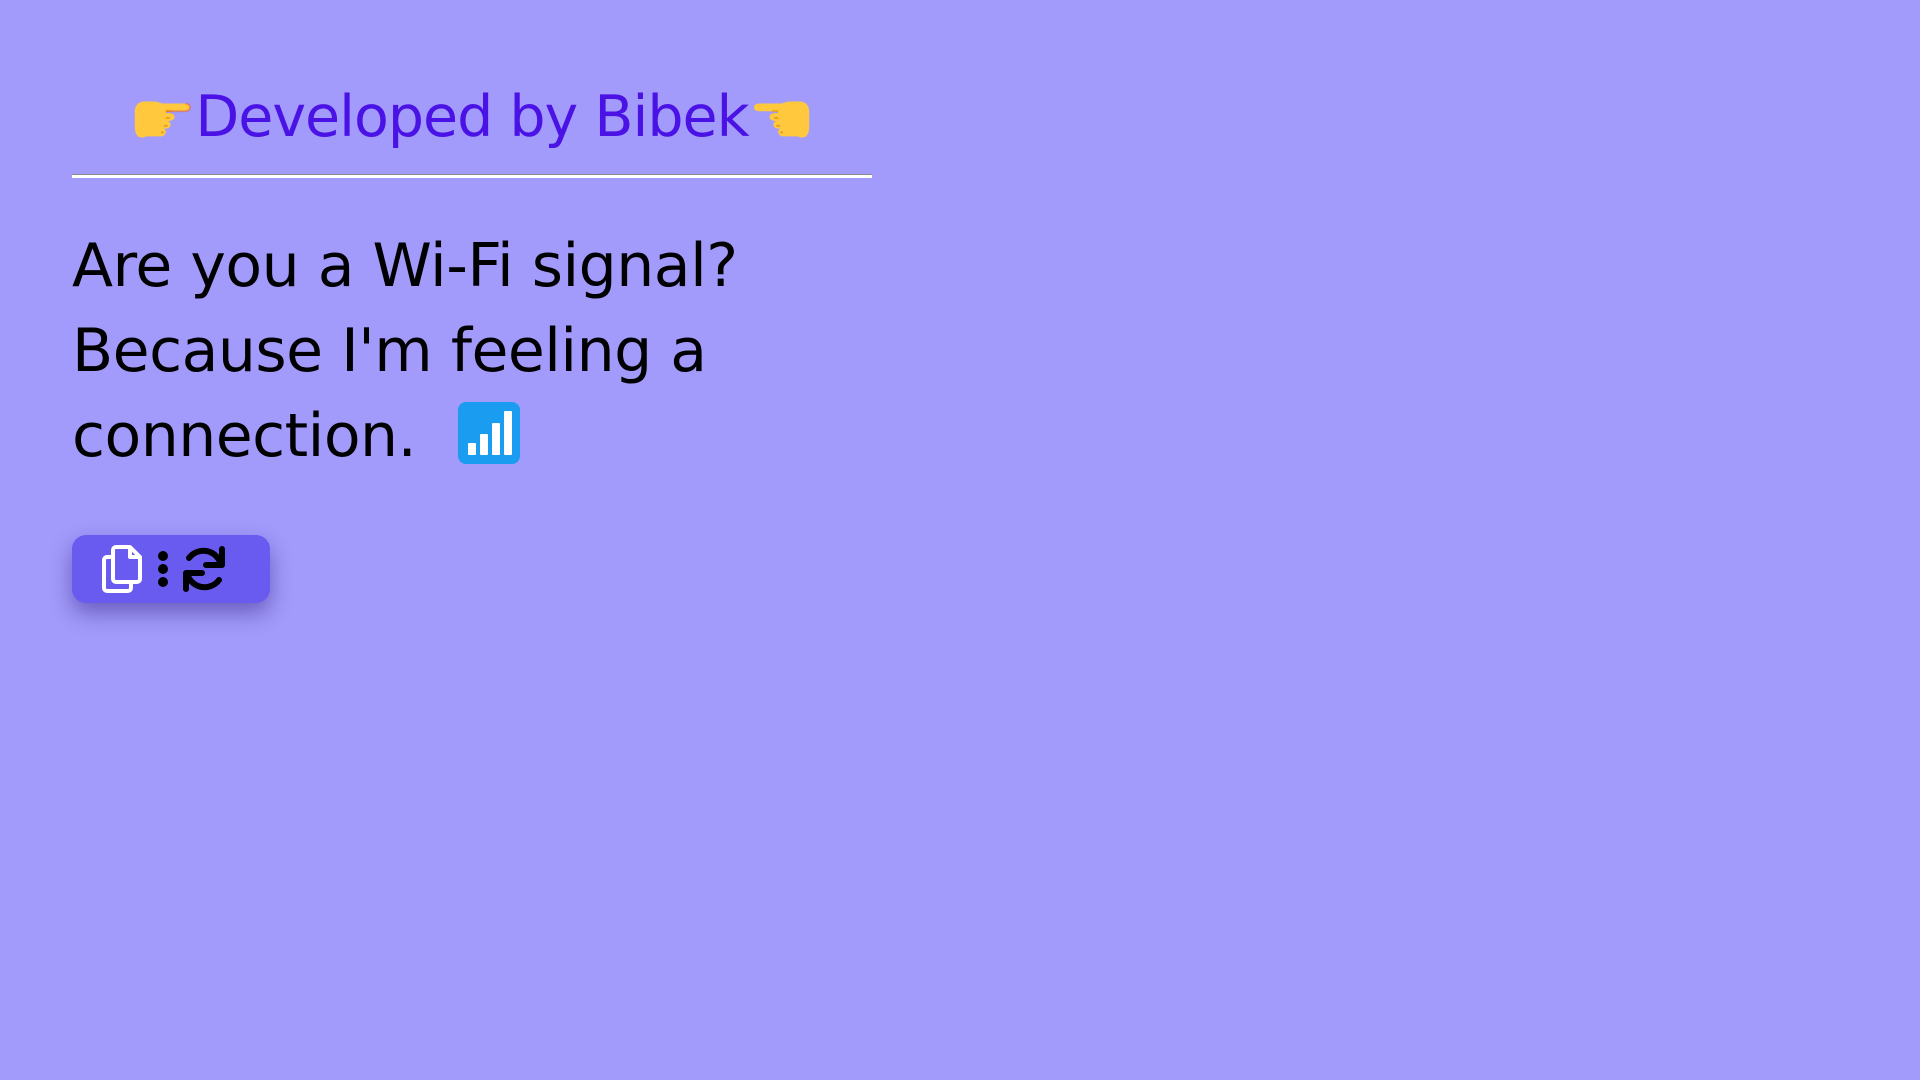 Image resolution: width=1920 pixels, height=1080 pixels. I want to click on developer-credit-text: Developed by Bibek, so click(472, 116).